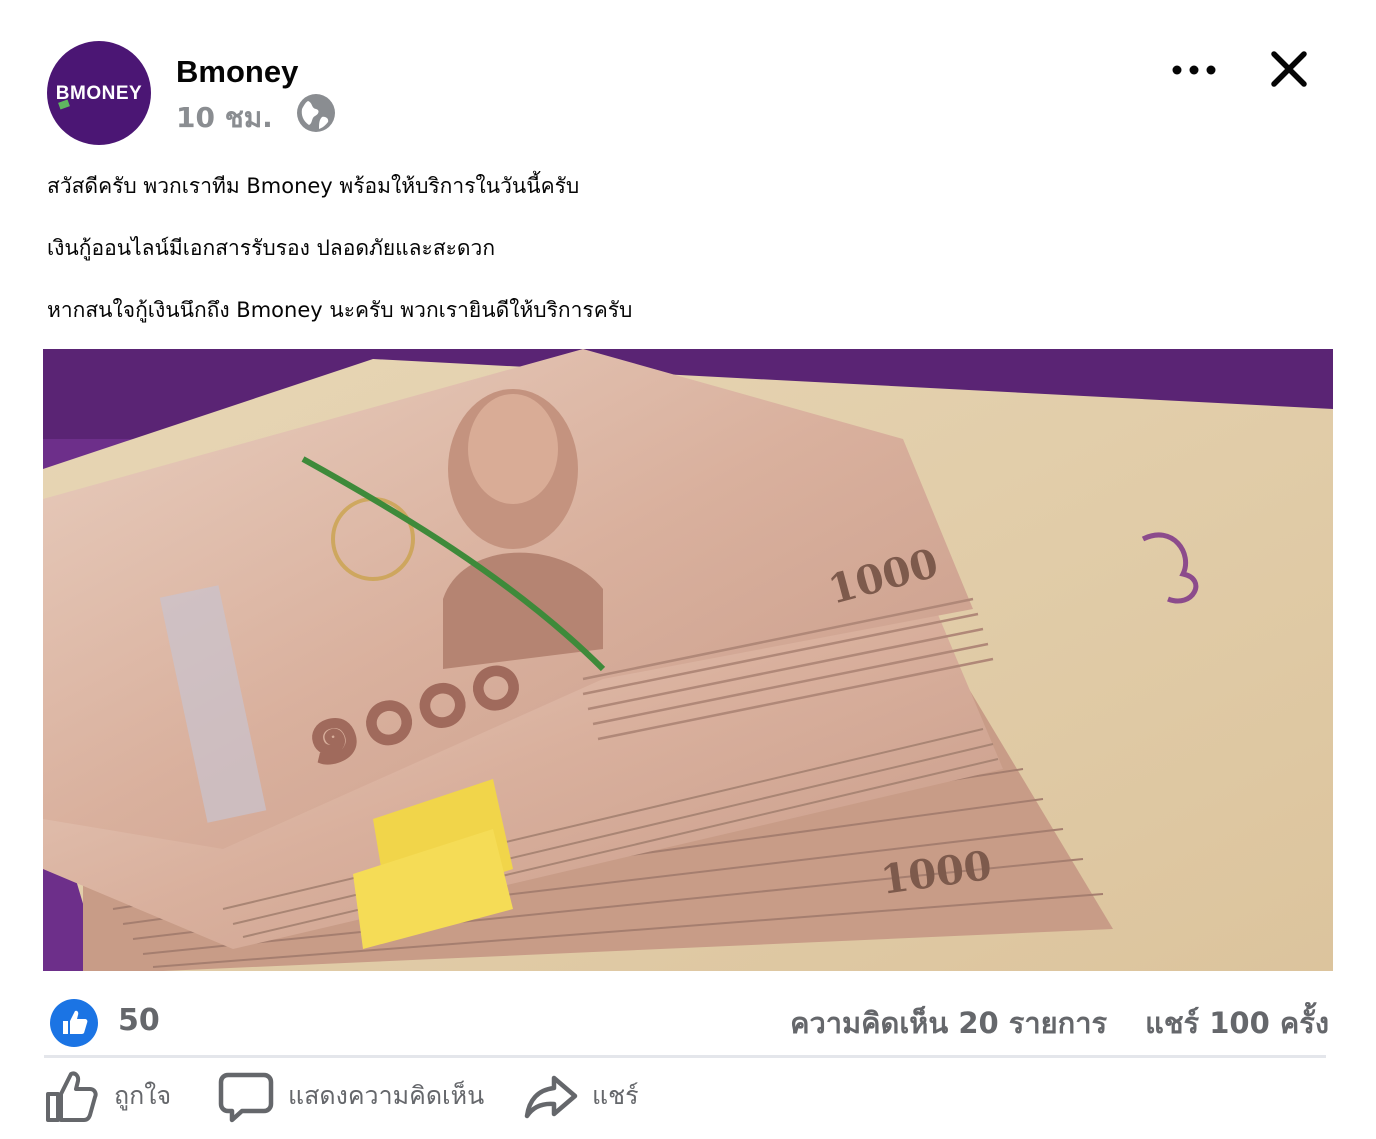 Image resolution: width=1376 pixels, height=1139 pixels. Describe the element at coordinates (581, 1096) in the screenshot. I see `share-button: แชร์` at that location.